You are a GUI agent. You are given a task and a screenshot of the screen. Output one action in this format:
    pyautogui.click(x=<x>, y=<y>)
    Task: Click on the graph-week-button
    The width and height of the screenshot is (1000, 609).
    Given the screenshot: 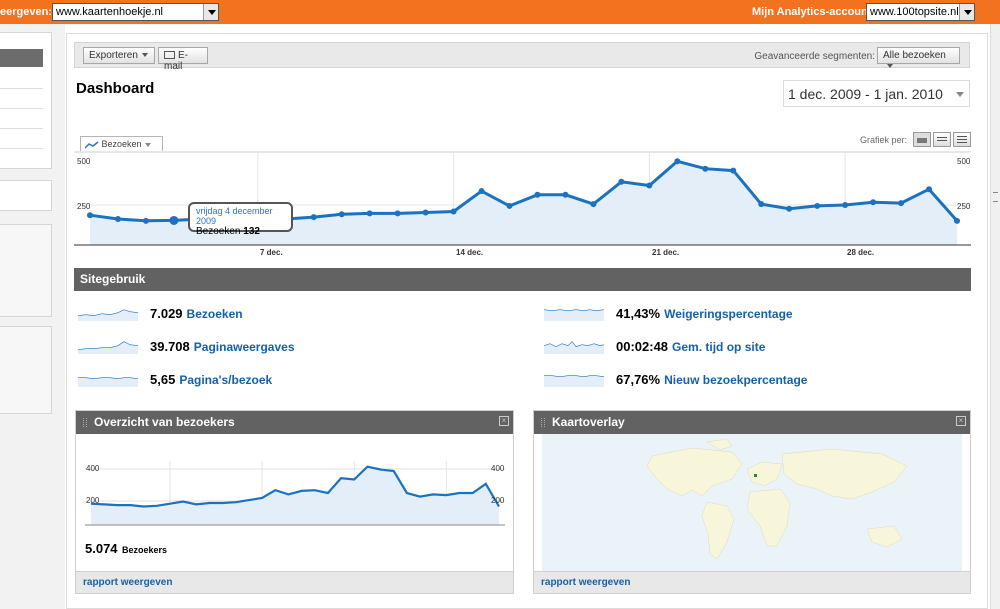 What is the action you would take?
    pyautogui.click(x=942, y=139)
    